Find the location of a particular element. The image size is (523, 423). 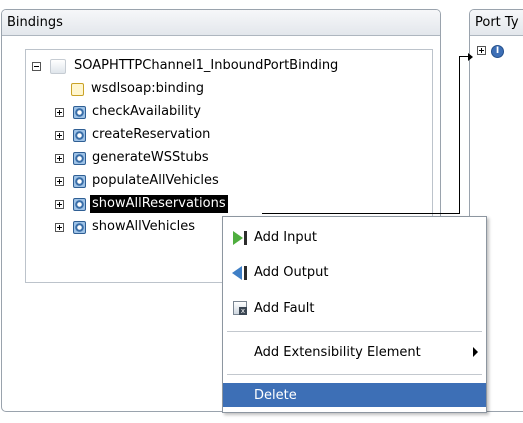

tree-node-operation: showAllVehicles is located at coordinates (126, 227).